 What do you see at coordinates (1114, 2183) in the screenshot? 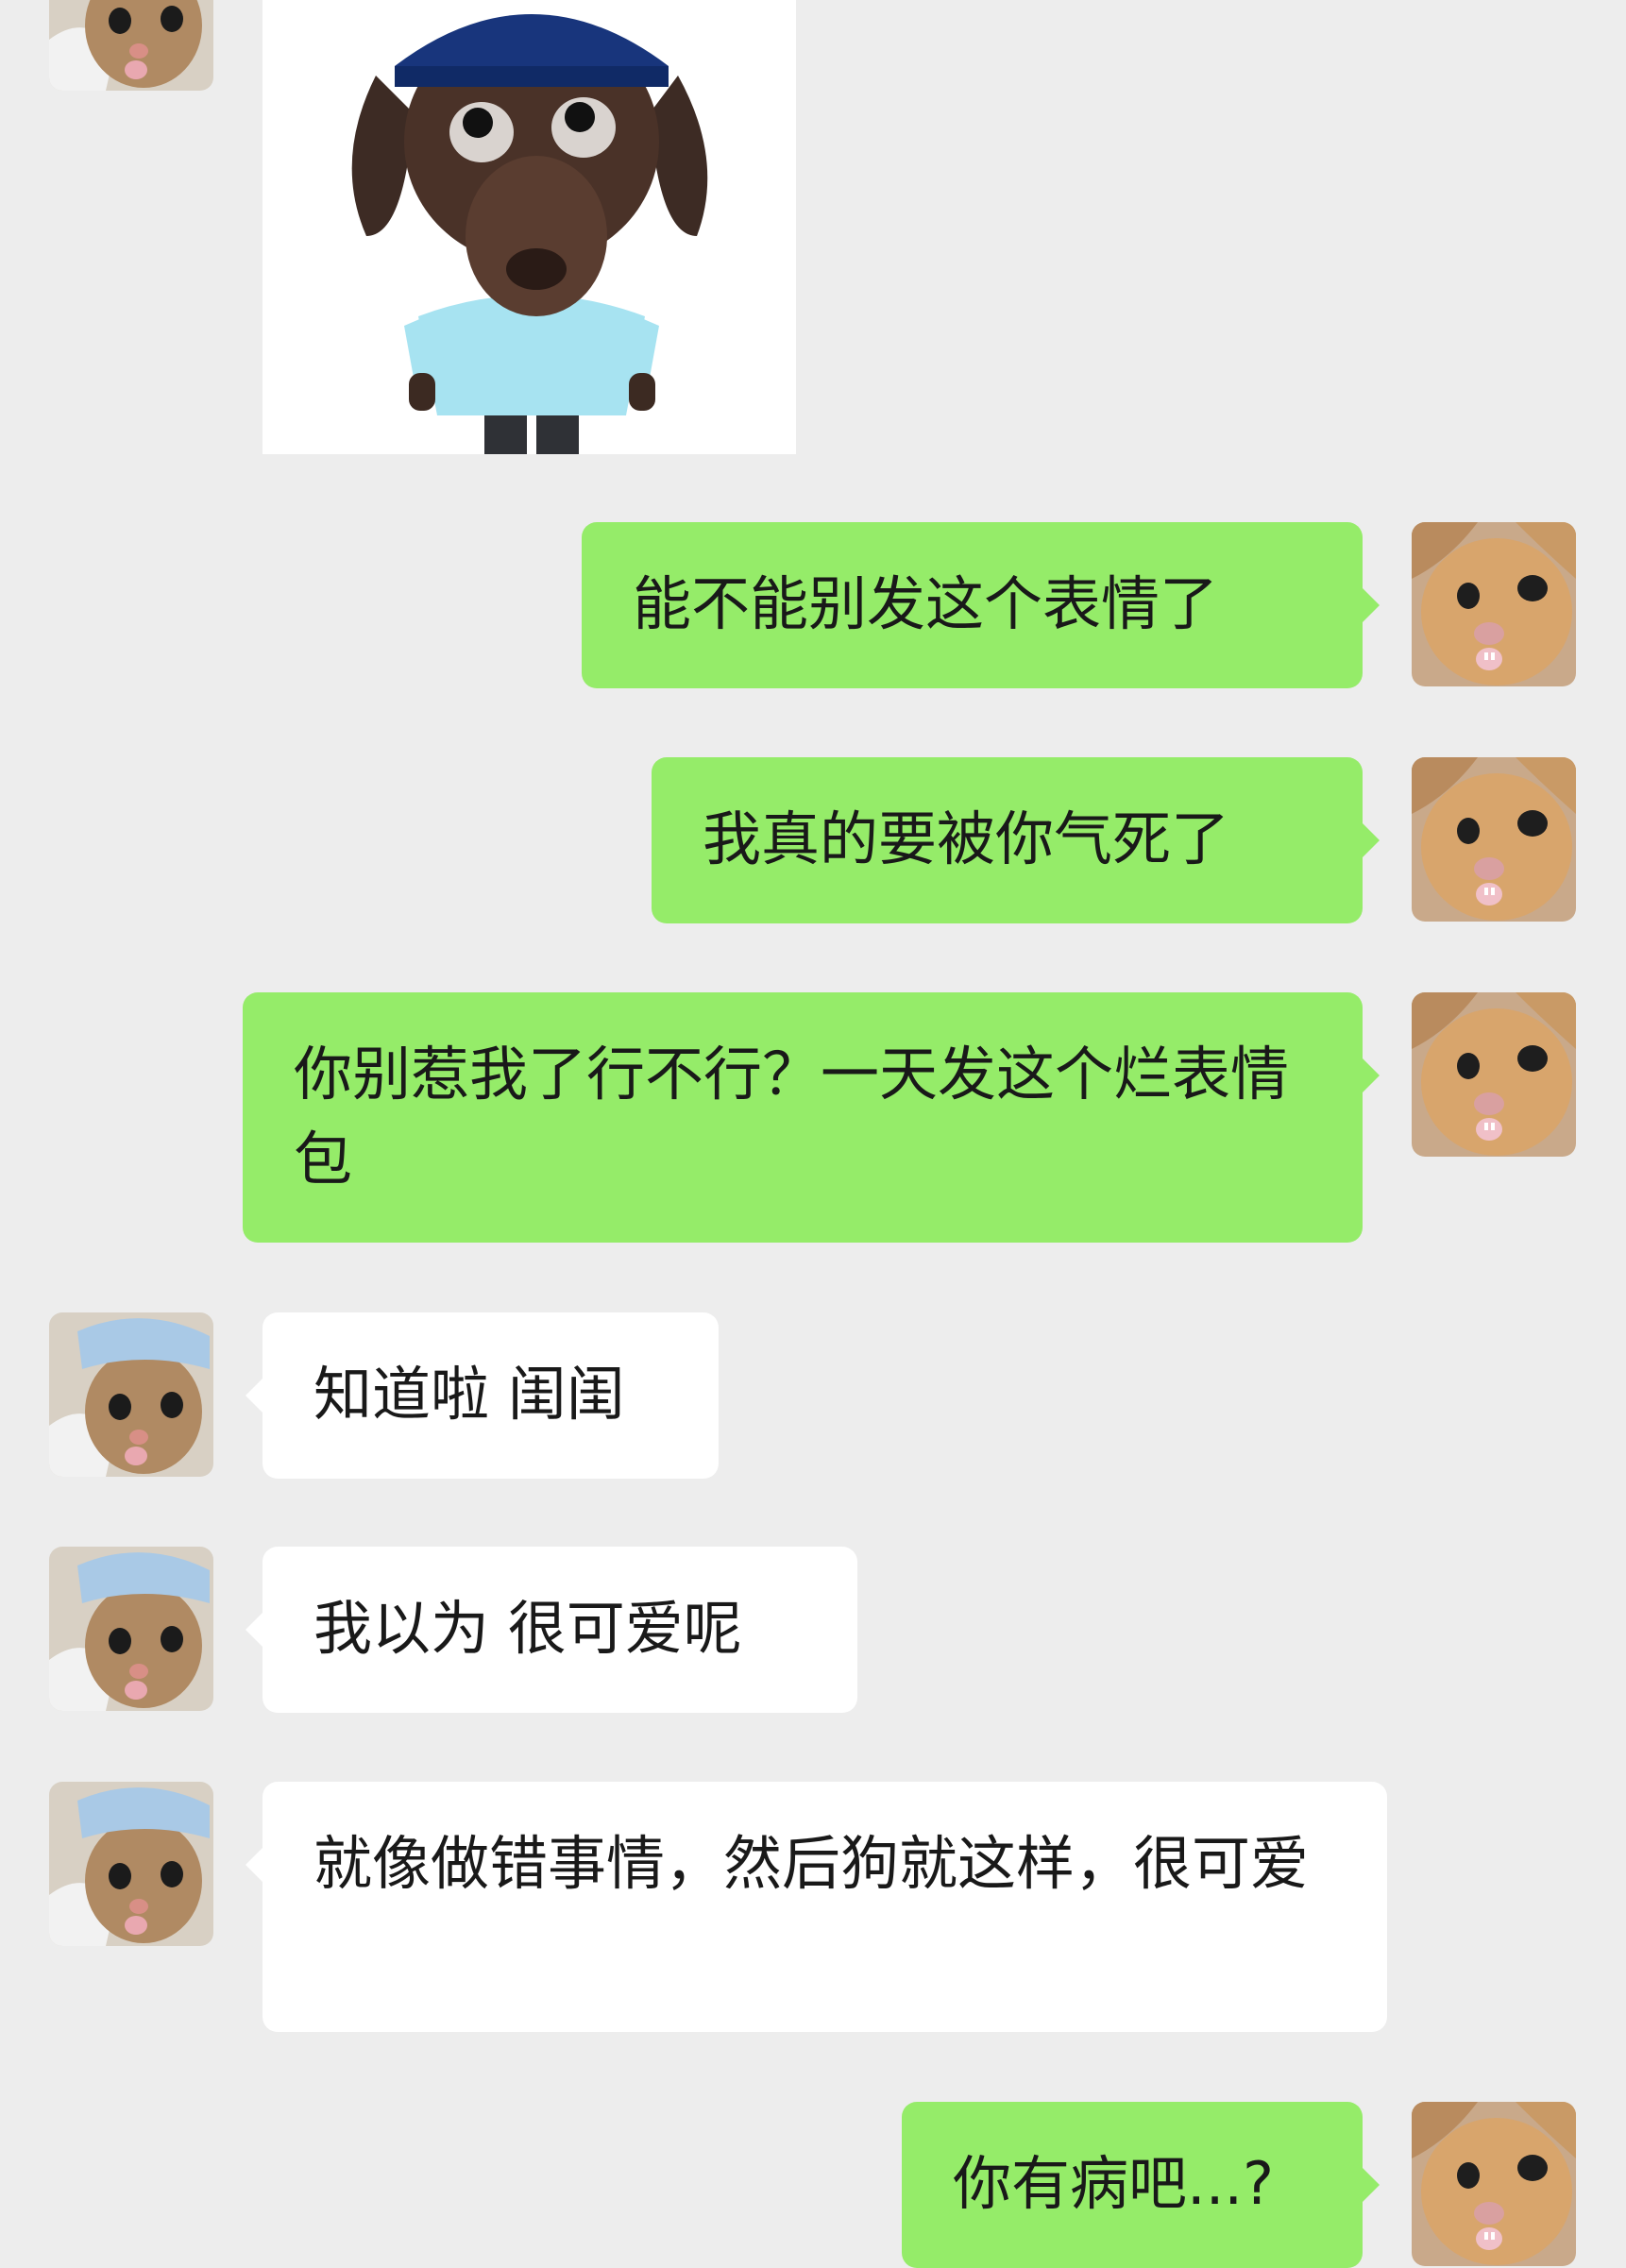
I see `message-text: 你有病吧...?` at bounding box center [1114, 2183].